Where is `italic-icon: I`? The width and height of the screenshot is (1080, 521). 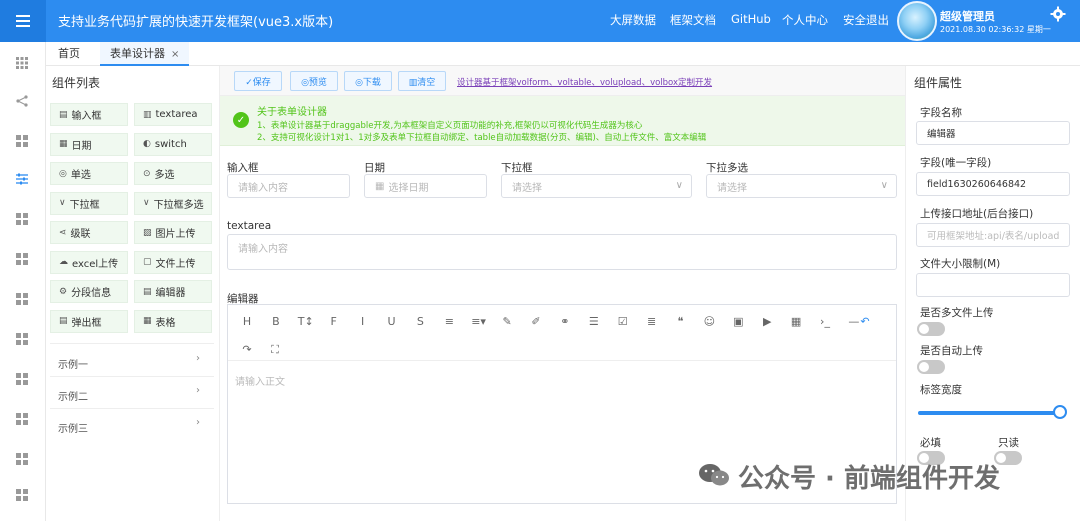
italic-icon: I is located at coordinates (363, 322).